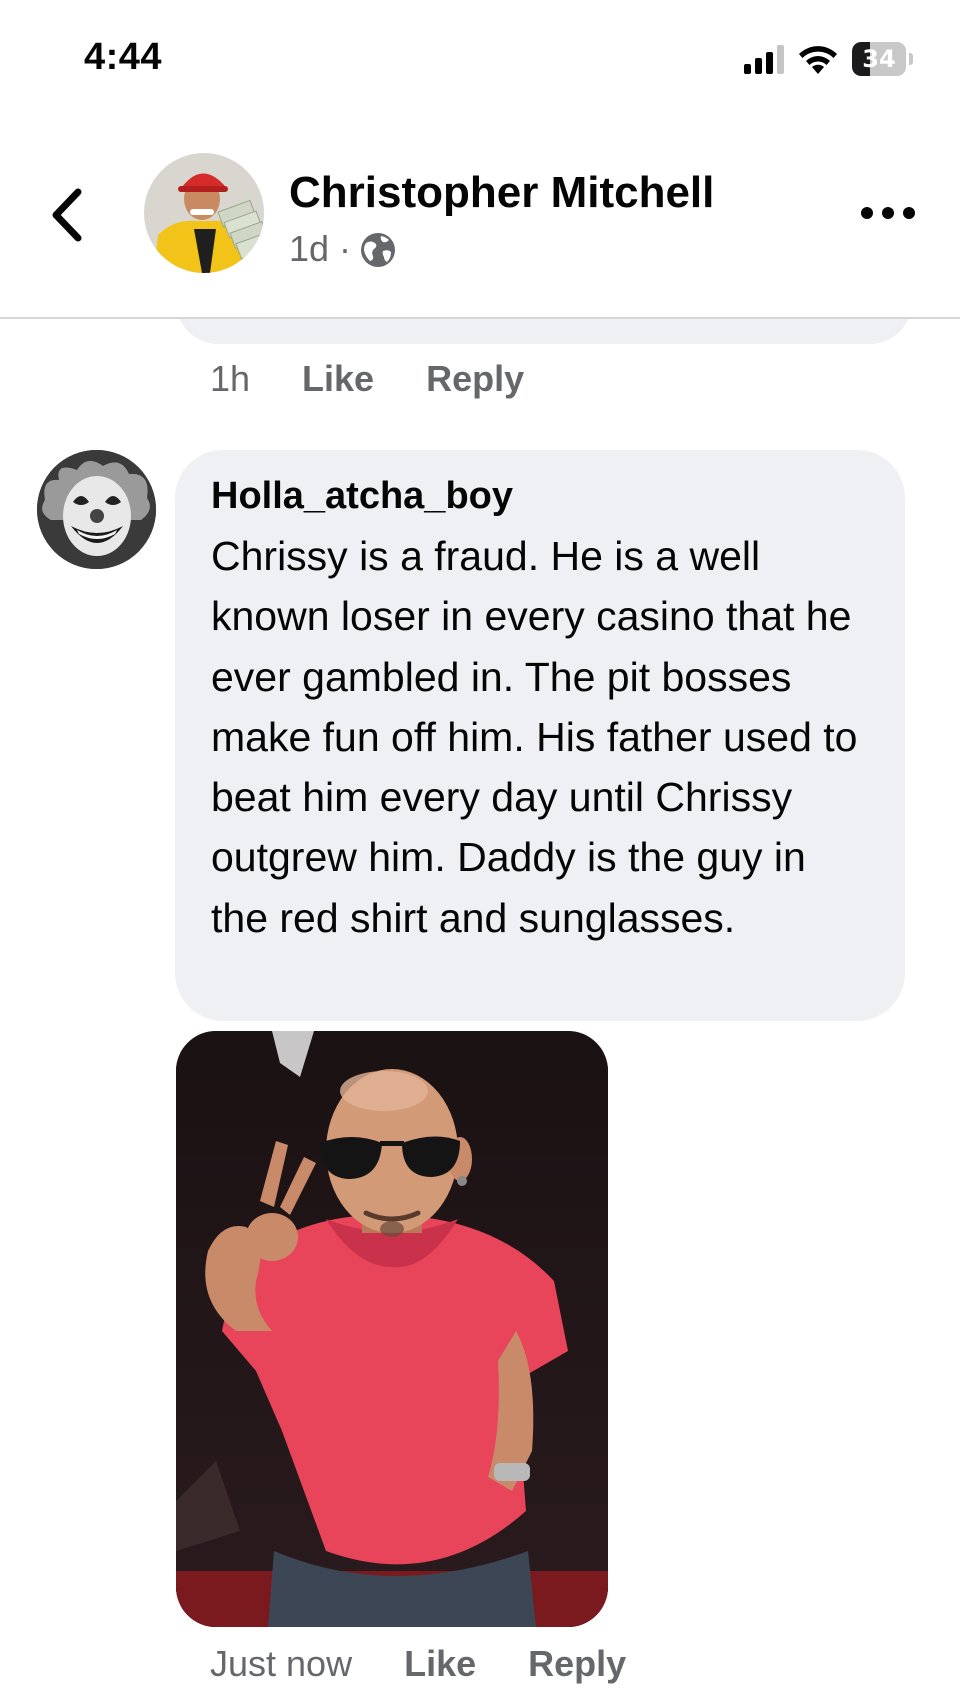  Describe the element at coordinates (480, 60) in the screenshot. I see `status-bar: 4:44 34` at that location.